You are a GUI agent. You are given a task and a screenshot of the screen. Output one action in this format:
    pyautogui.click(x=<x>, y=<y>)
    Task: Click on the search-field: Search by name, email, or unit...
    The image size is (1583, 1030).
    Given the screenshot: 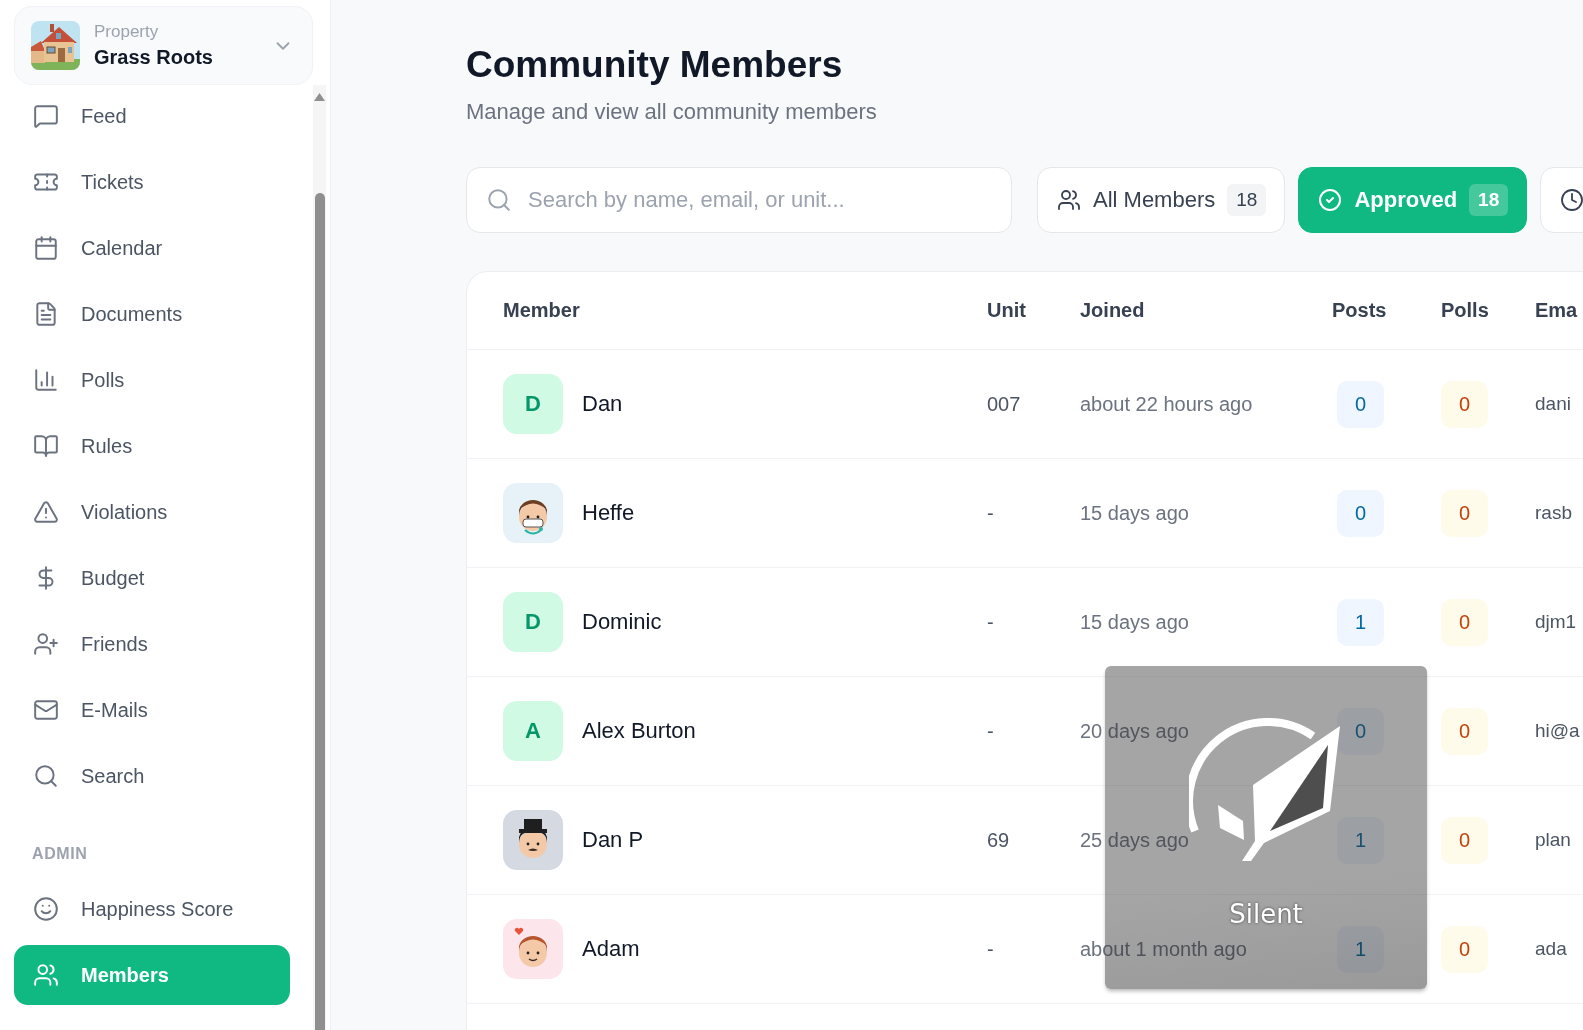 What is the action you would take?
    pyautogui.click(x=739, y=200)
    